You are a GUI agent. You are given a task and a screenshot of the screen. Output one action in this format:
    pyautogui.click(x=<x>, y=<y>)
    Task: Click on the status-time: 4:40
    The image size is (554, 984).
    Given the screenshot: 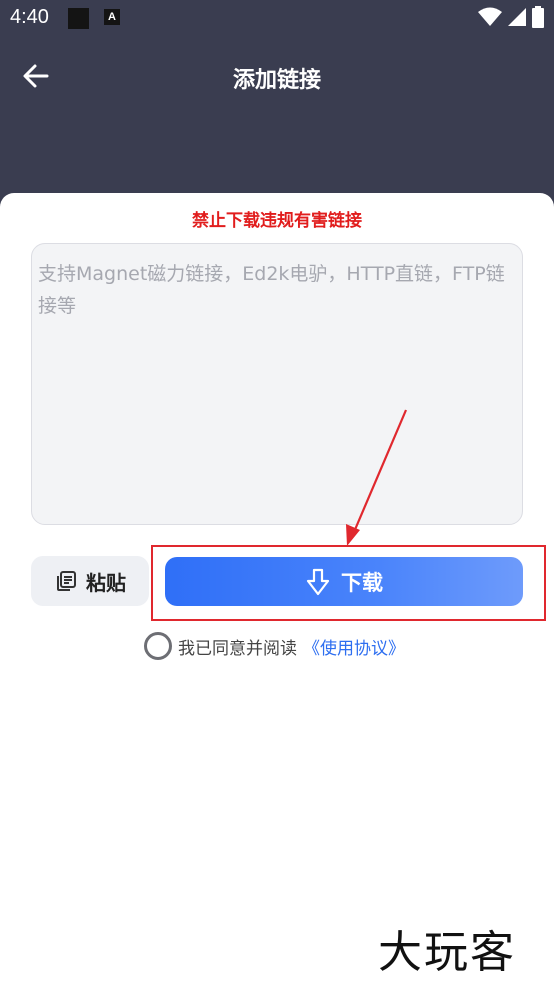 What is the action you would take?
    pyautogui.click(x=29, y=17)
    